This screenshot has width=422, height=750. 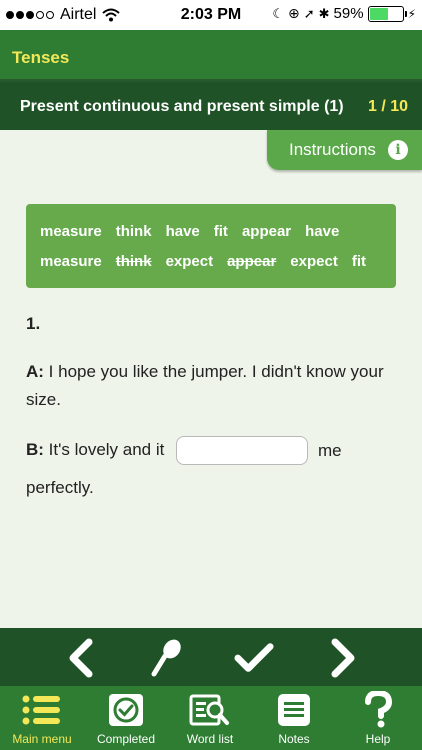 I want to click on word-bank-row: measure think have fit appear have, so click(x=213, y=231).